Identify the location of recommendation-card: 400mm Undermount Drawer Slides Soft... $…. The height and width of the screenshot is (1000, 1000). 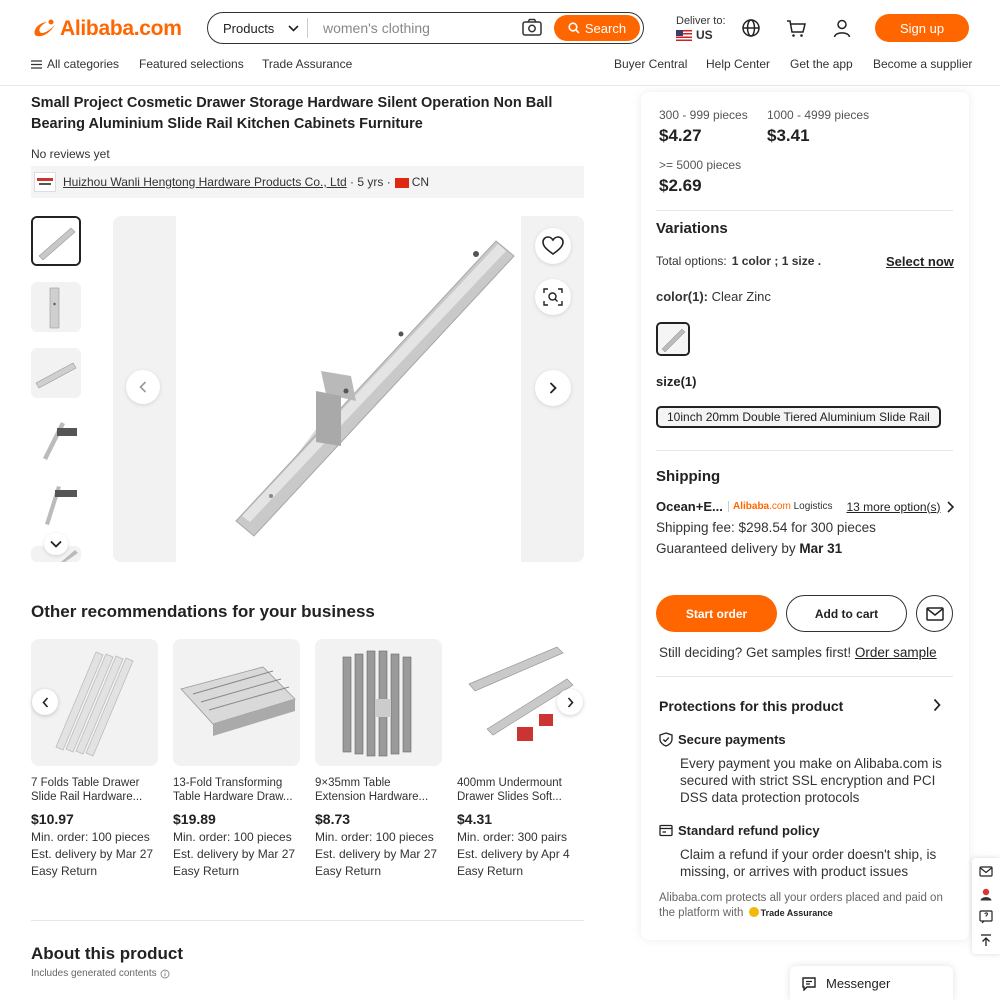
(520, 758).